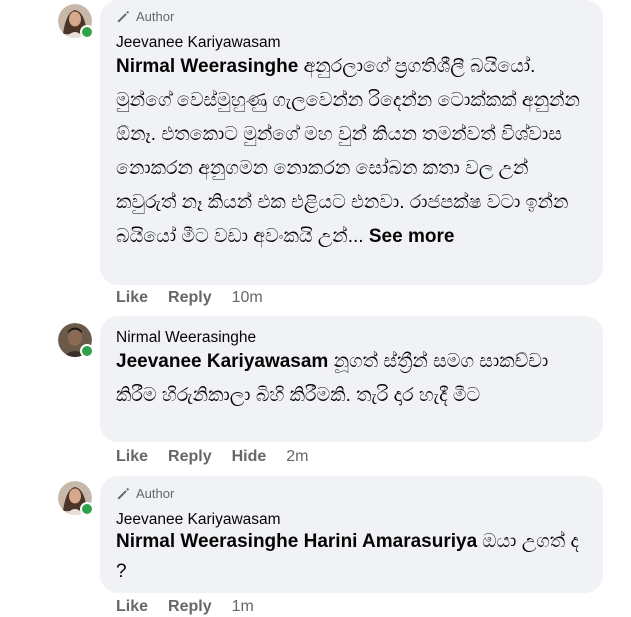 This screenshot has width=631, height=617. I want to click on hide-button: Hide, so click(249, 457).